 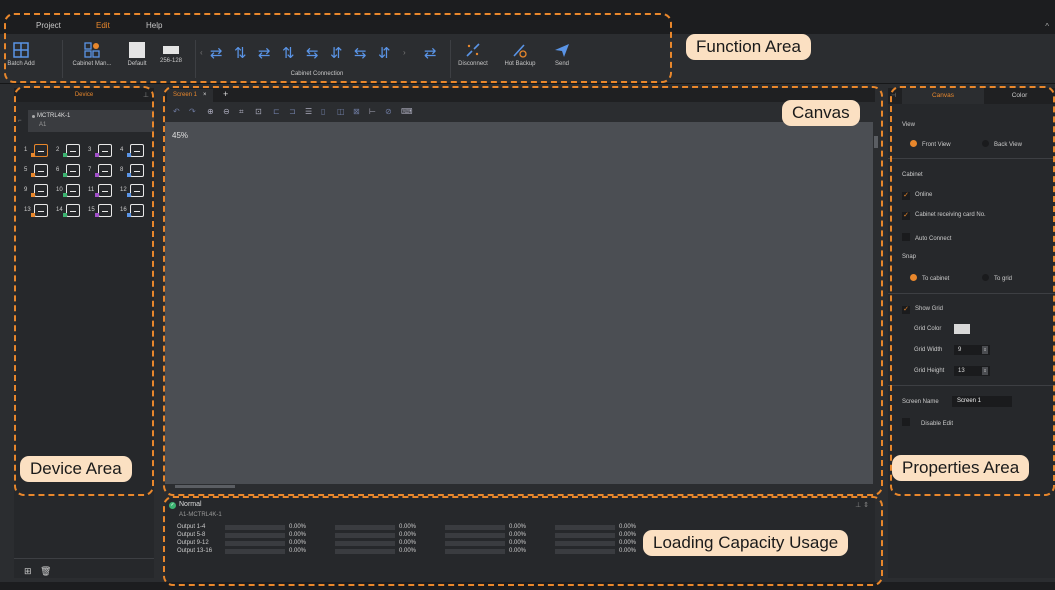 What do you see at coordinates (225, 94) in the screenshot?
I see `add-screen-button: +` at bounding box center [225, 94].